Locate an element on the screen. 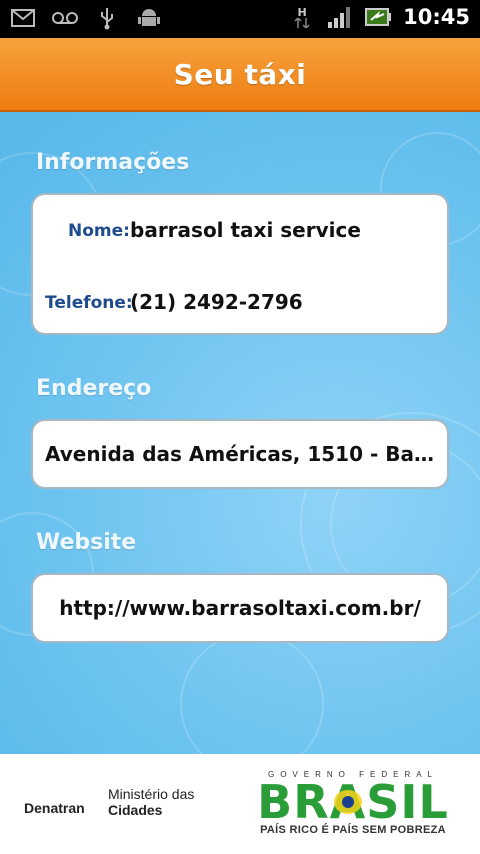 This screenshot has width=480, height=854. website-link: http://www.barrasoltaxi.com.br/ is located at coordinates (240, 608).